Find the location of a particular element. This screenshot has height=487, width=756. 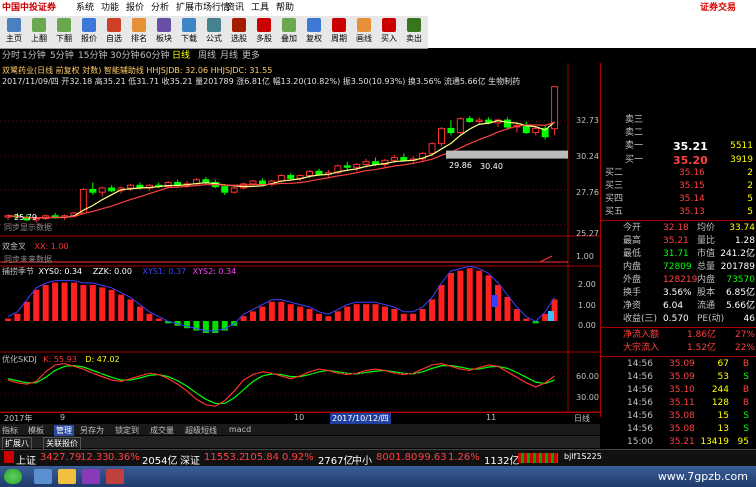

period-tab-3: 15分钟 is located at coordinates (92, 56).